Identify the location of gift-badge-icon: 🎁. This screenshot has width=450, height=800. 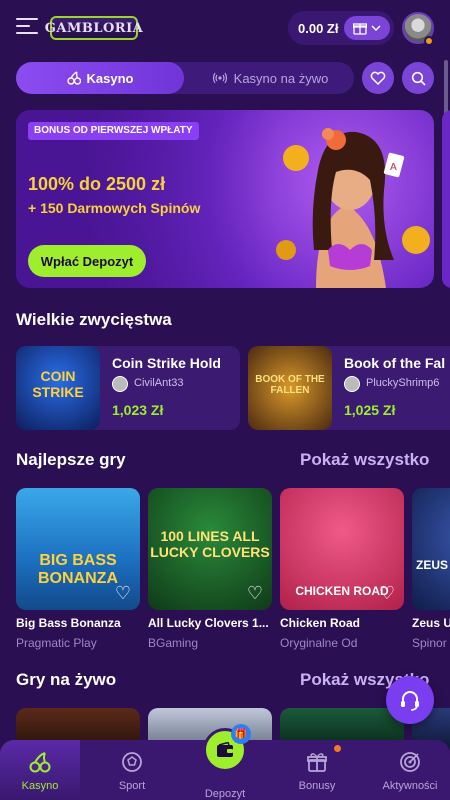
(241, 734).